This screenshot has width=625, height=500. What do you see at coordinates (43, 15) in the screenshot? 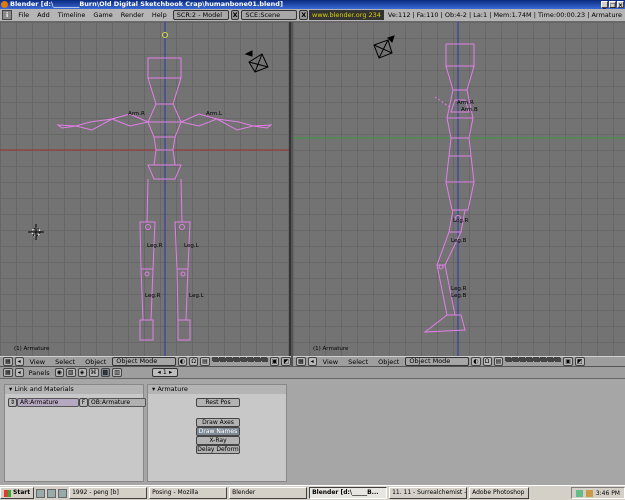
I see `menu-add: Add` at bounding box center [43, 15].